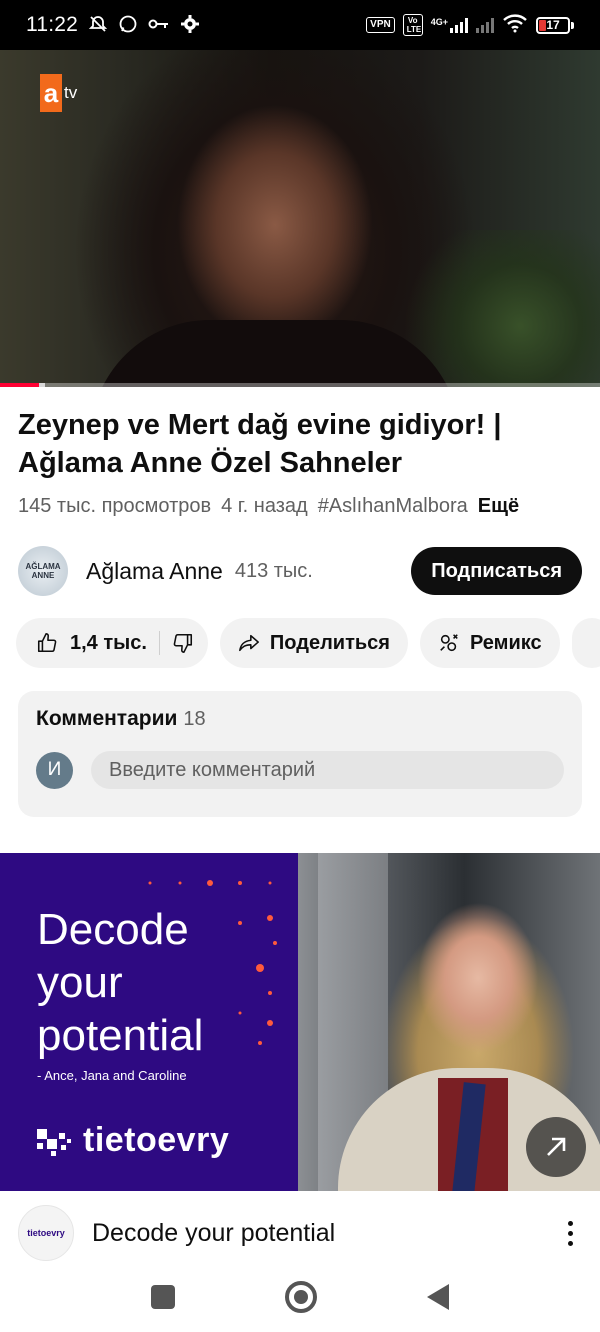  Describe the element at coordinates (58, 93) in the screenshot. I see `atv-logo: a tv` at that location.